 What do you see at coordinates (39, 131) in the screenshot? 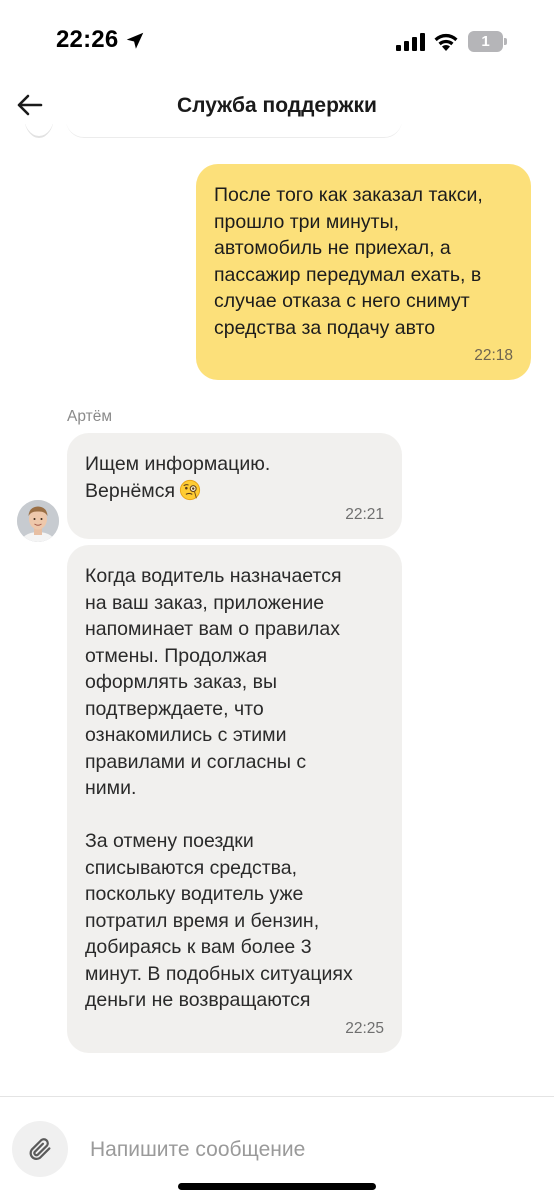
I see `previous-avatar-edge` at bounding box center [39, 131].